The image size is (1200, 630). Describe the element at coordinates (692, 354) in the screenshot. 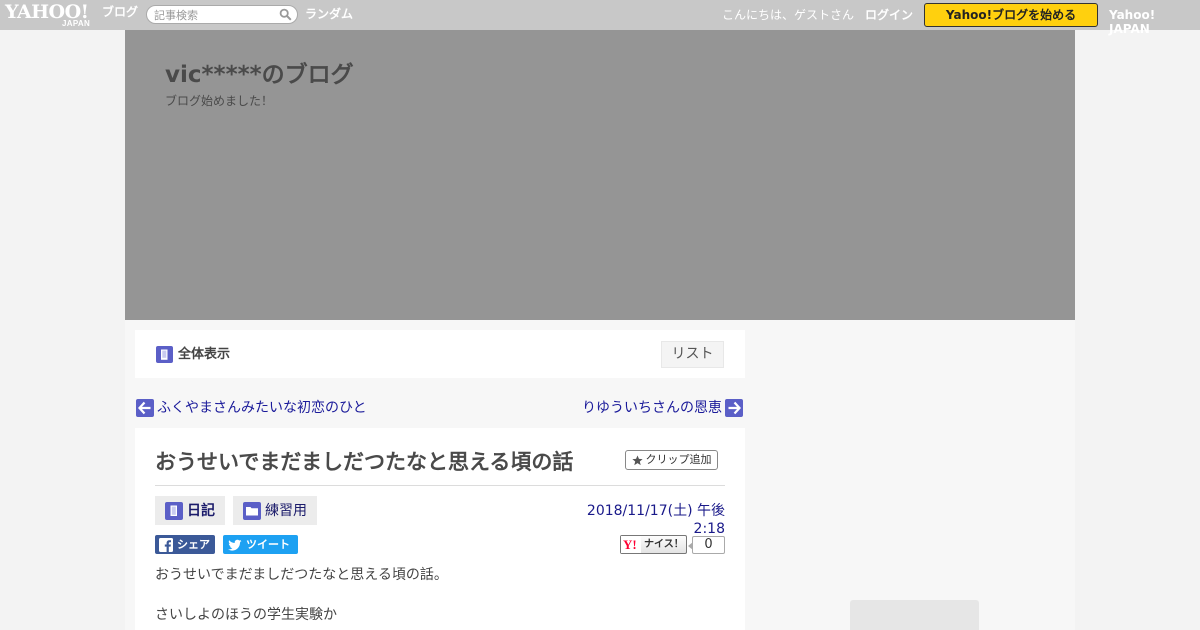

I see `list-button: リスト` at that location.